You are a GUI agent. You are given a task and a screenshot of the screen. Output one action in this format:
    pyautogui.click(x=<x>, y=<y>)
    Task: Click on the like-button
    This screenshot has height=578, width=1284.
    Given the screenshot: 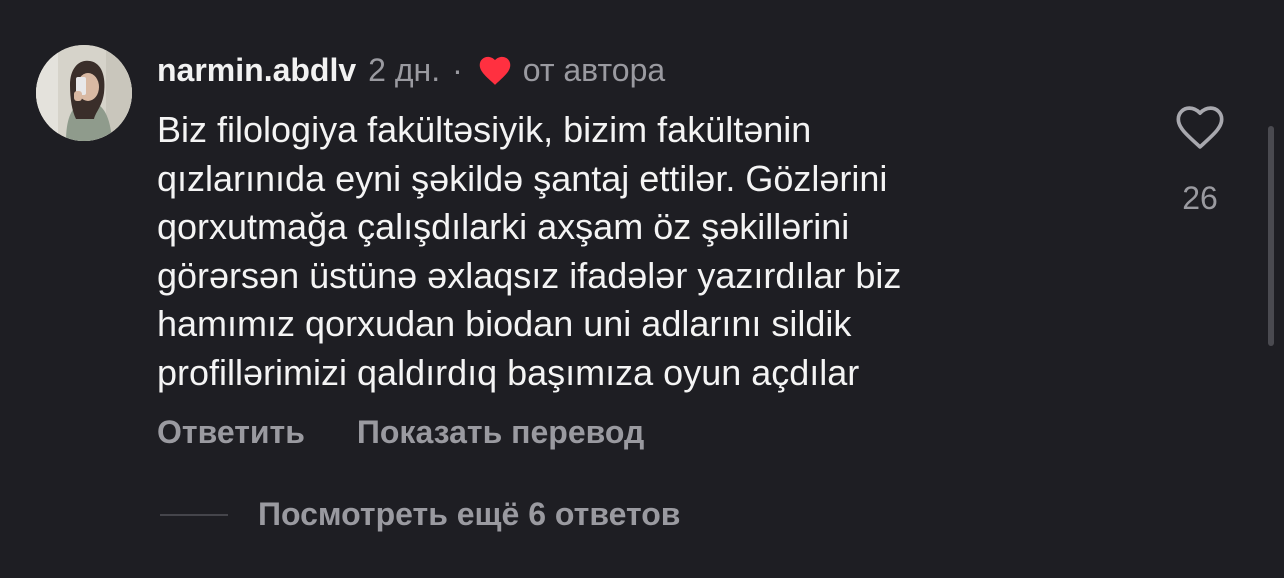 What is the action you would take?
    pyautogui.click(x=1200, y=127)
    